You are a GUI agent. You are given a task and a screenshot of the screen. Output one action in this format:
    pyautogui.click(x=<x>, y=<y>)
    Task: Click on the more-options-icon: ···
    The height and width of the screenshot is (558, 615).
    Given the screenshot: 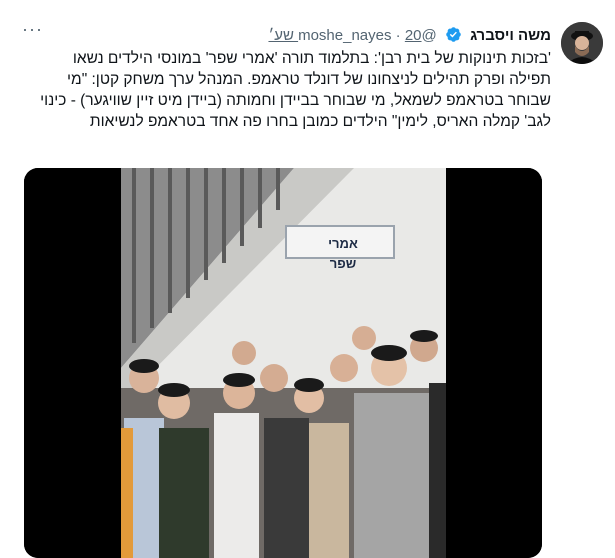 What is the action you would take?
    pyautogui.click(x=32, y=29)
    